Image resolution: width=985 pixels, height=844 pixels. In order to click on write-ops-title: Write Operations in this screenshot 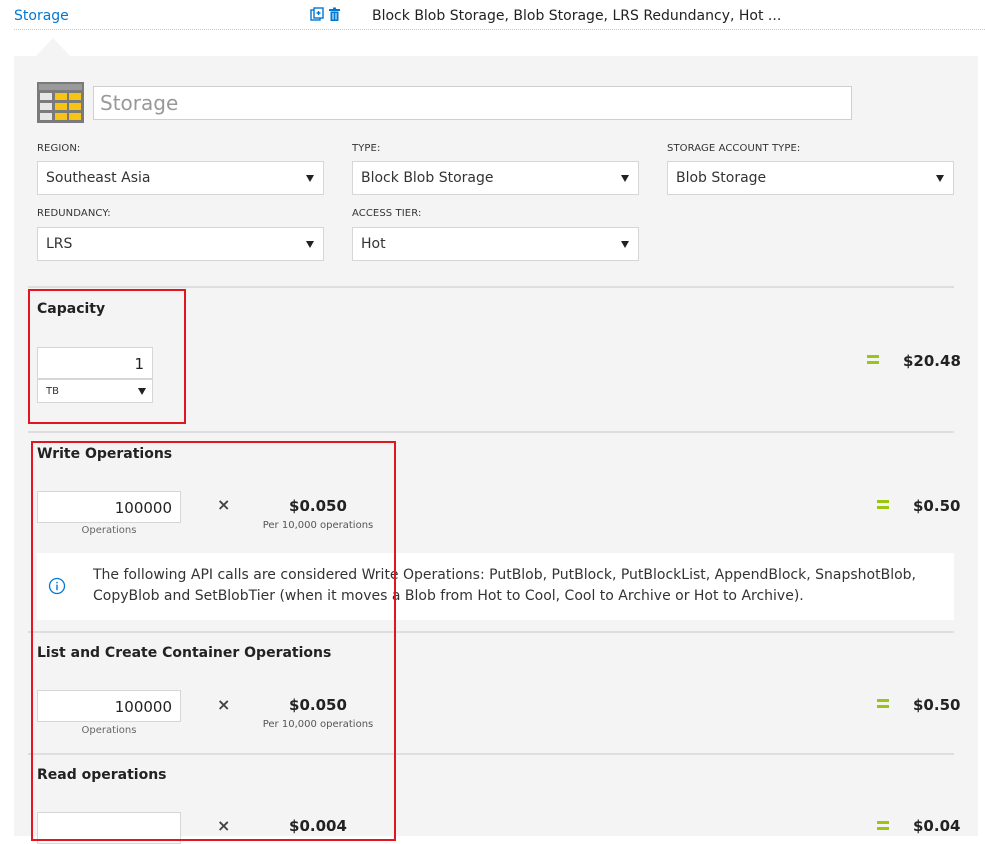, I will do `click(105, 454)`.